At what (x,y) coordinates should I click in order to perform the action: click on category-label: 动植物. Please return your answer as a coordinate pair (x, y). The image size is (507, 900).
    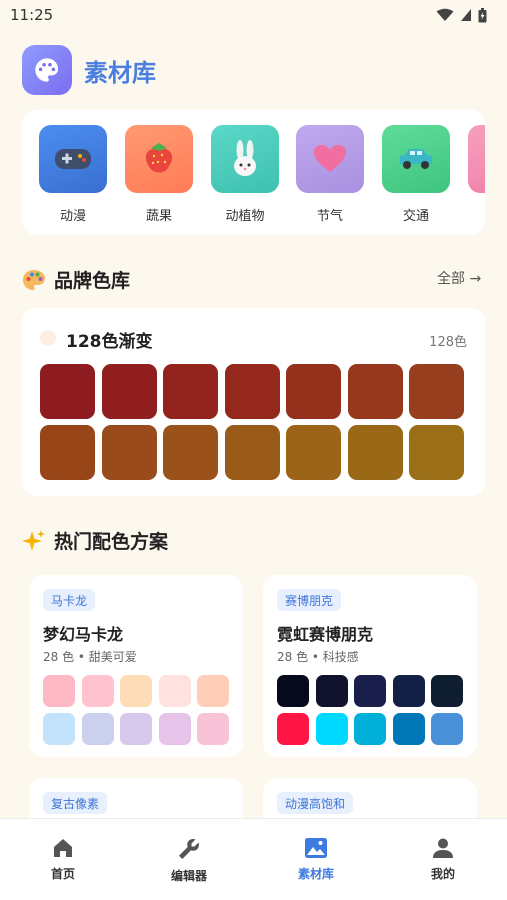
    Looking at the image, I should click on (245, 216).